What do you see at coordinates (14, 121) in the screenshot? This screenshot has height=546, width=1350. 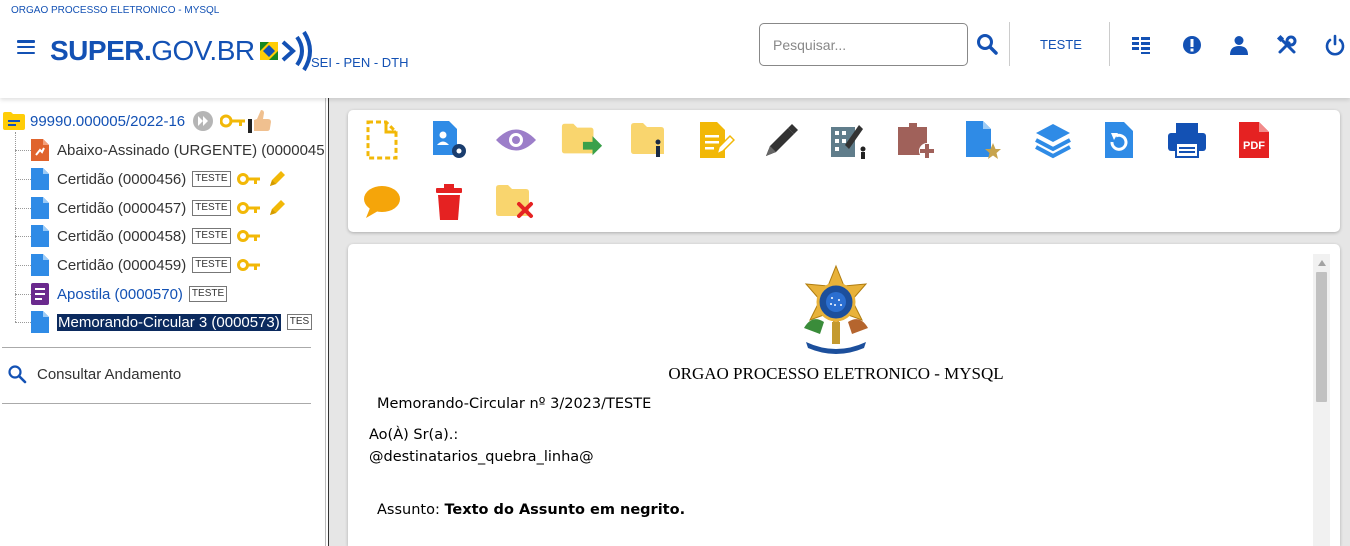 I see `folder-icon` at bounding box center [14, 121].